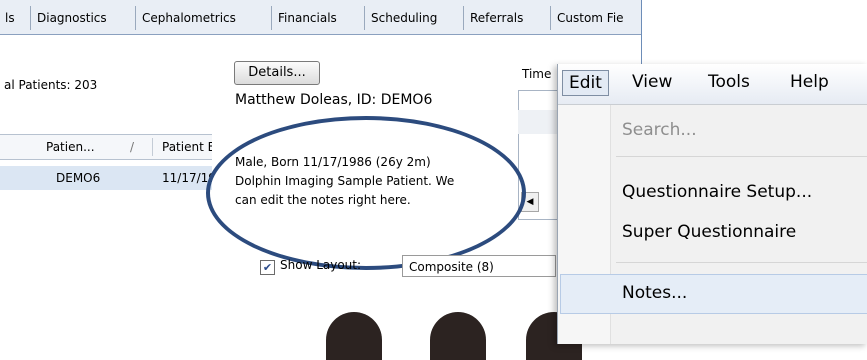  Describe the element at coordinates (187, 147) in the screenshot. I see `column-header-patient-birth: Patient B` at that location.